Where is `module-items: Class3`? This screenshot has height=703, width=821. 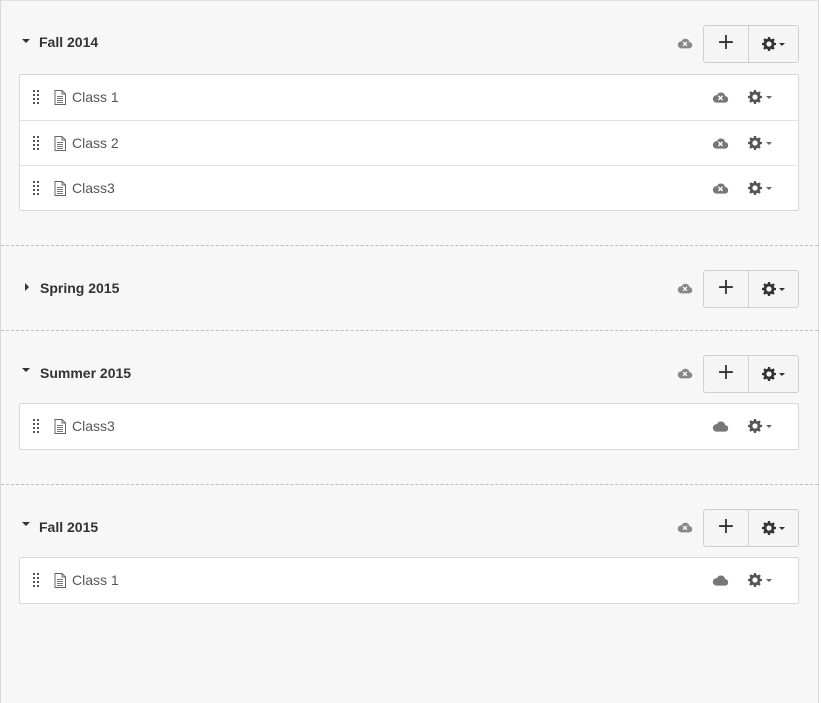 module-items: Class3 is located at coordinates (409, 426).